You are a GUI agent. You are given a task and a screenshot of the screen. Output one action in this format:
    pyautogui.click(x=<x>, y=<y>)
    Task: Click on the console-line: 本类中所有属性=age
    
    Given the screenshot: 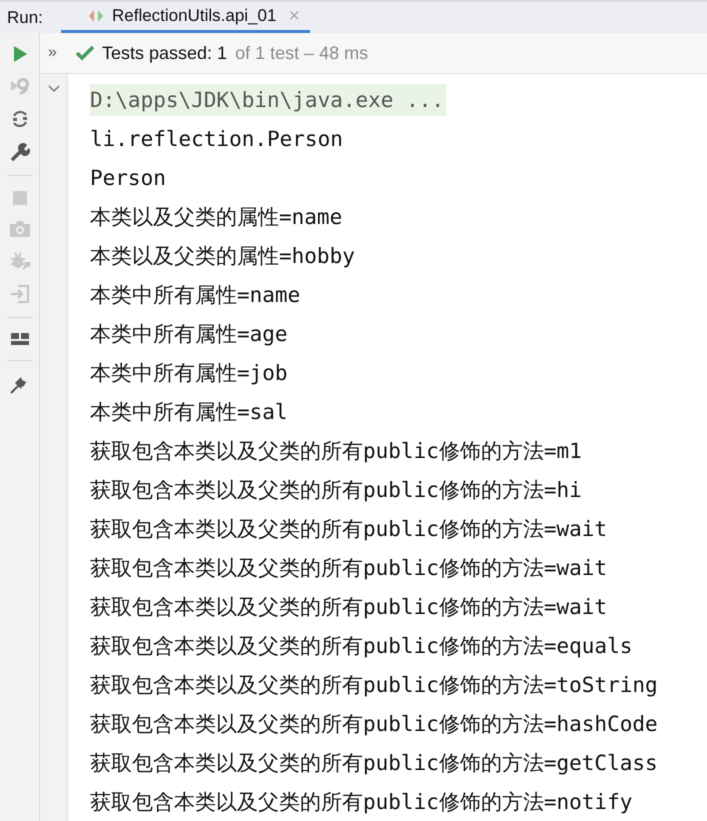 What is the action you would take?
    pyautogui.click(x=189, y=334)
    